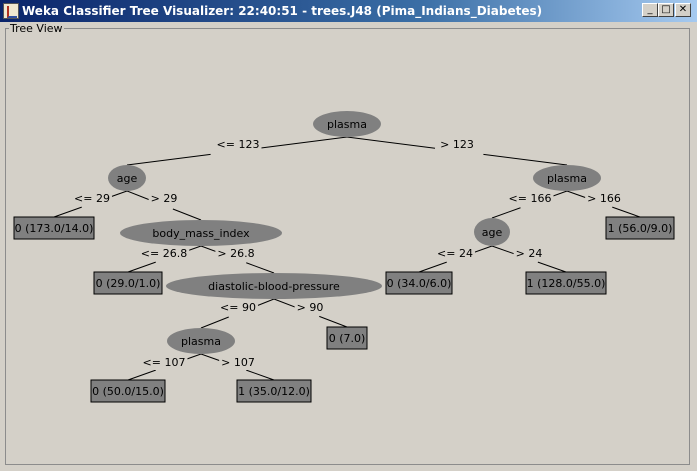 The image size is (697, 471). I want to click on edge-label: <= 90, so click(238, 307).